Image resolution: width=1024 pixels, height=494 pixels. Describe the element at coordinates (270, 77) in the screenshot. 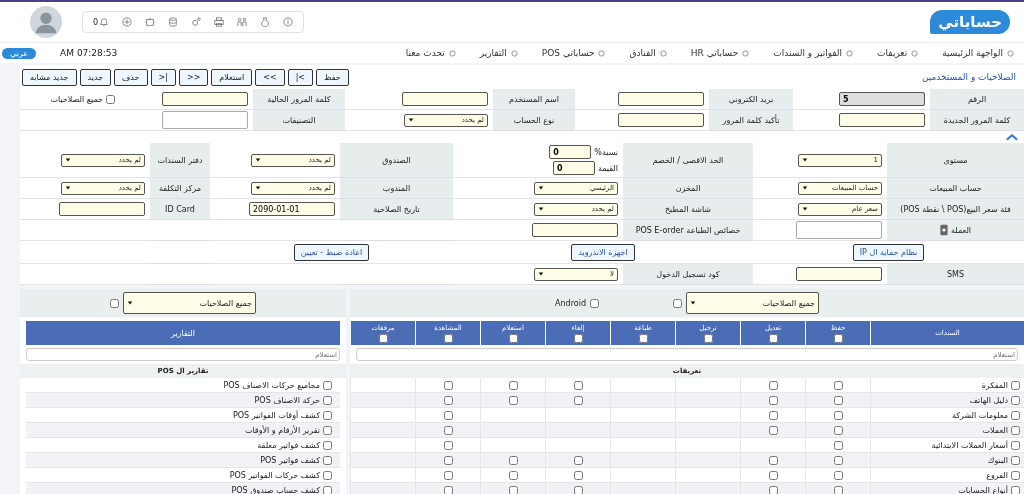

I see `toolbar-button: <<` at that location.